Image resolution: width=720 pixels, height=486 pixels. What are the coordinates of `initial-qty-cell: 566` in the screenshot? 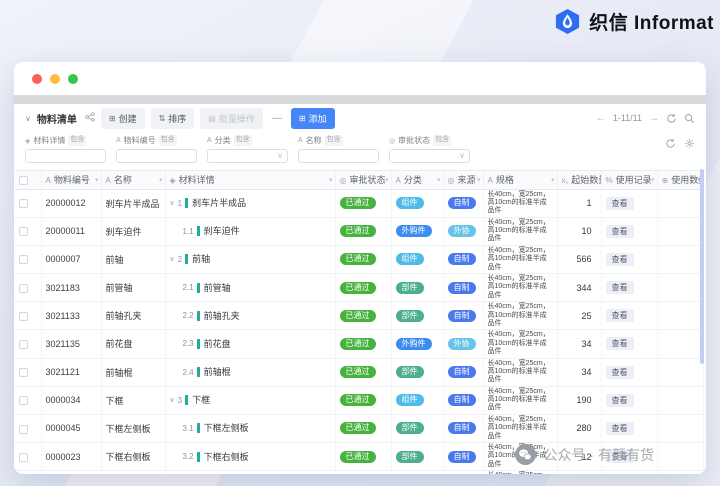 It's located at (579, 260).